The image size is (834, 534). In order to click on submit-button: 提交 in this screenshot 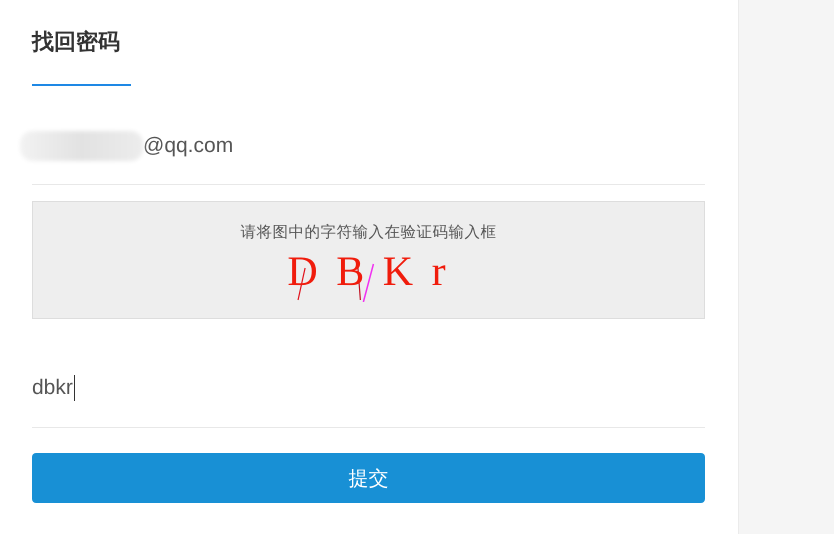, I will do `click(368, 478)`.